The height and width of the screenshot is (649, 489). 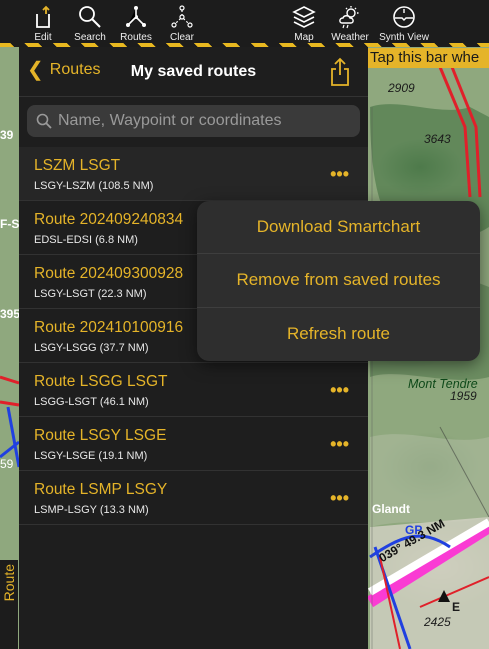 What do you see at coordinates (7, 464) in the screenshot?
I see `map-edge-label: 59` at bounding box center [7, 464].